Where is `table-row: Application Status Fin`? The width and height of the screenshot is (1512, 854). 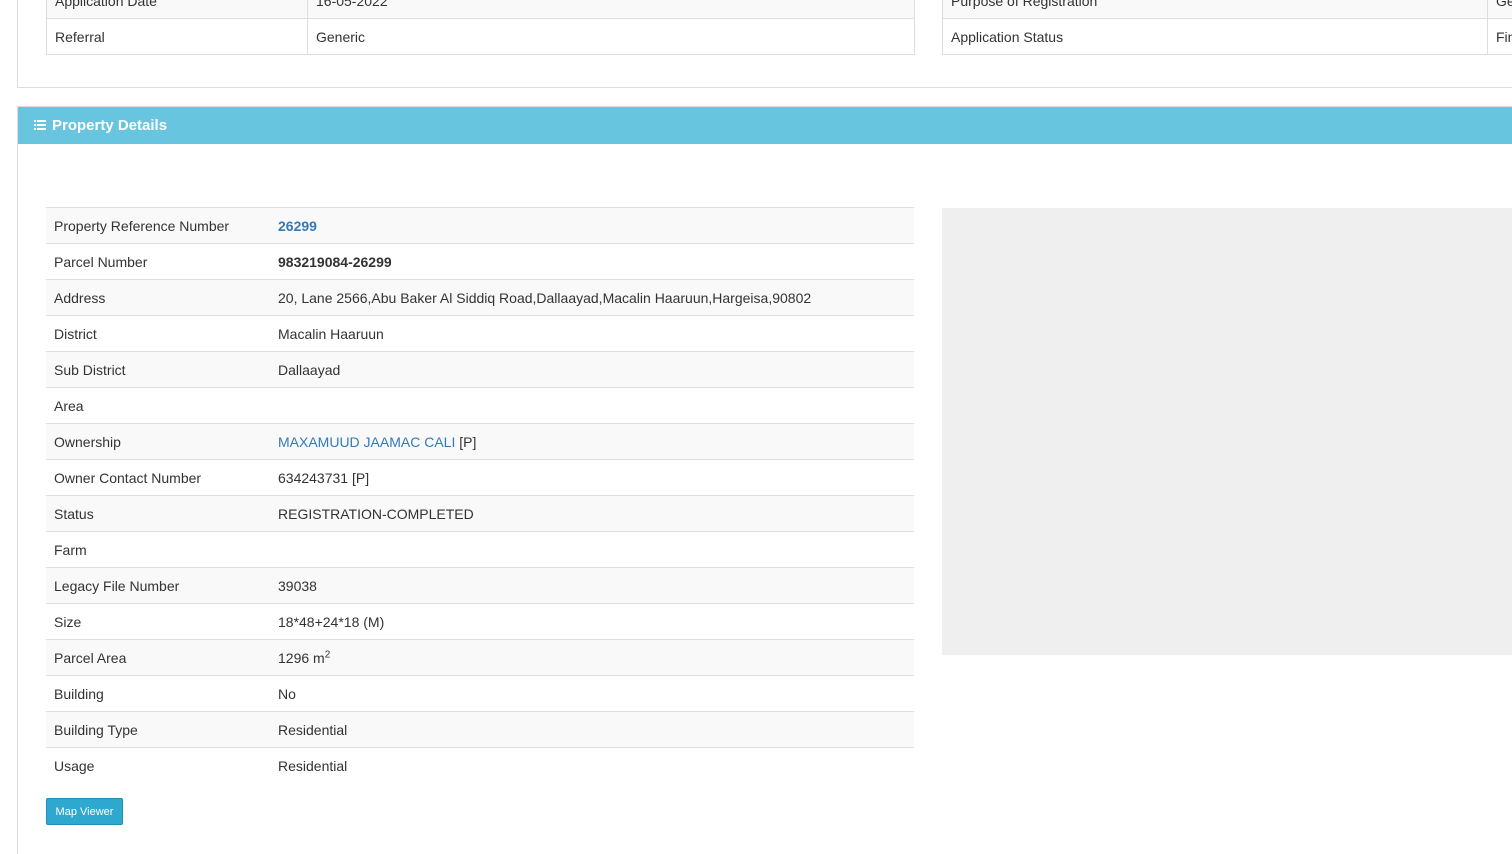 table-row: Application Status Fin is located at coordinates (1227, 36).